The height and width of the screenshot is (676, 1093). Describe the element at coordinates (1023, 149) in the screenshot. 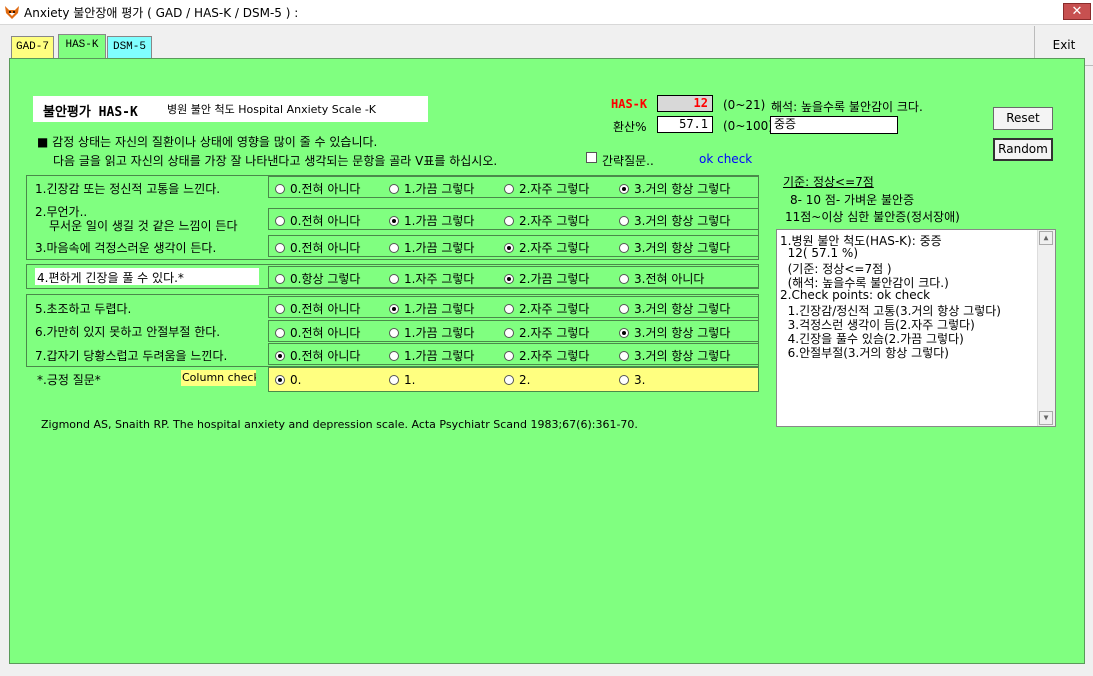

I see `random-button: Random` at that location.